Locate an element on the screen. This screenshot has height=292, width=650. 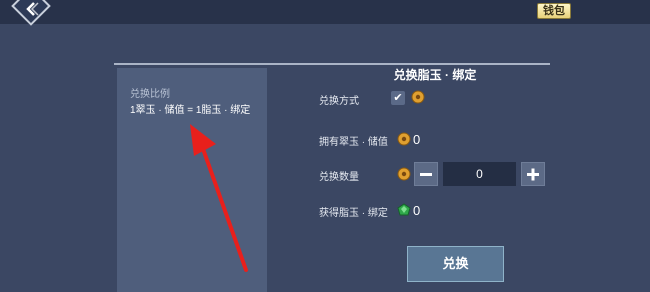
plus-icon is located at coordinates (533, 174).